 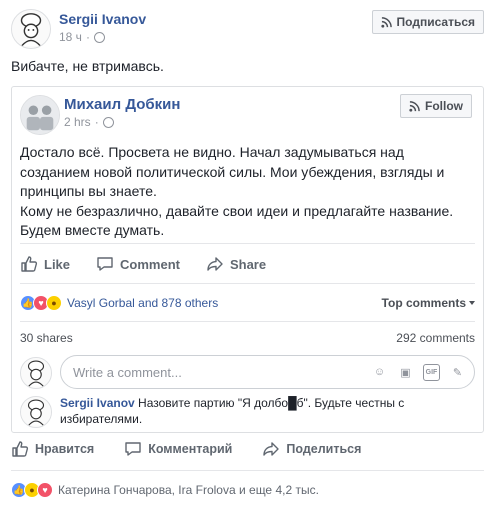 What do you see at coordinates (435, 22) in the screenshot?
I see `subscribe-label: Подписаться` at bounding box center [435, 22].